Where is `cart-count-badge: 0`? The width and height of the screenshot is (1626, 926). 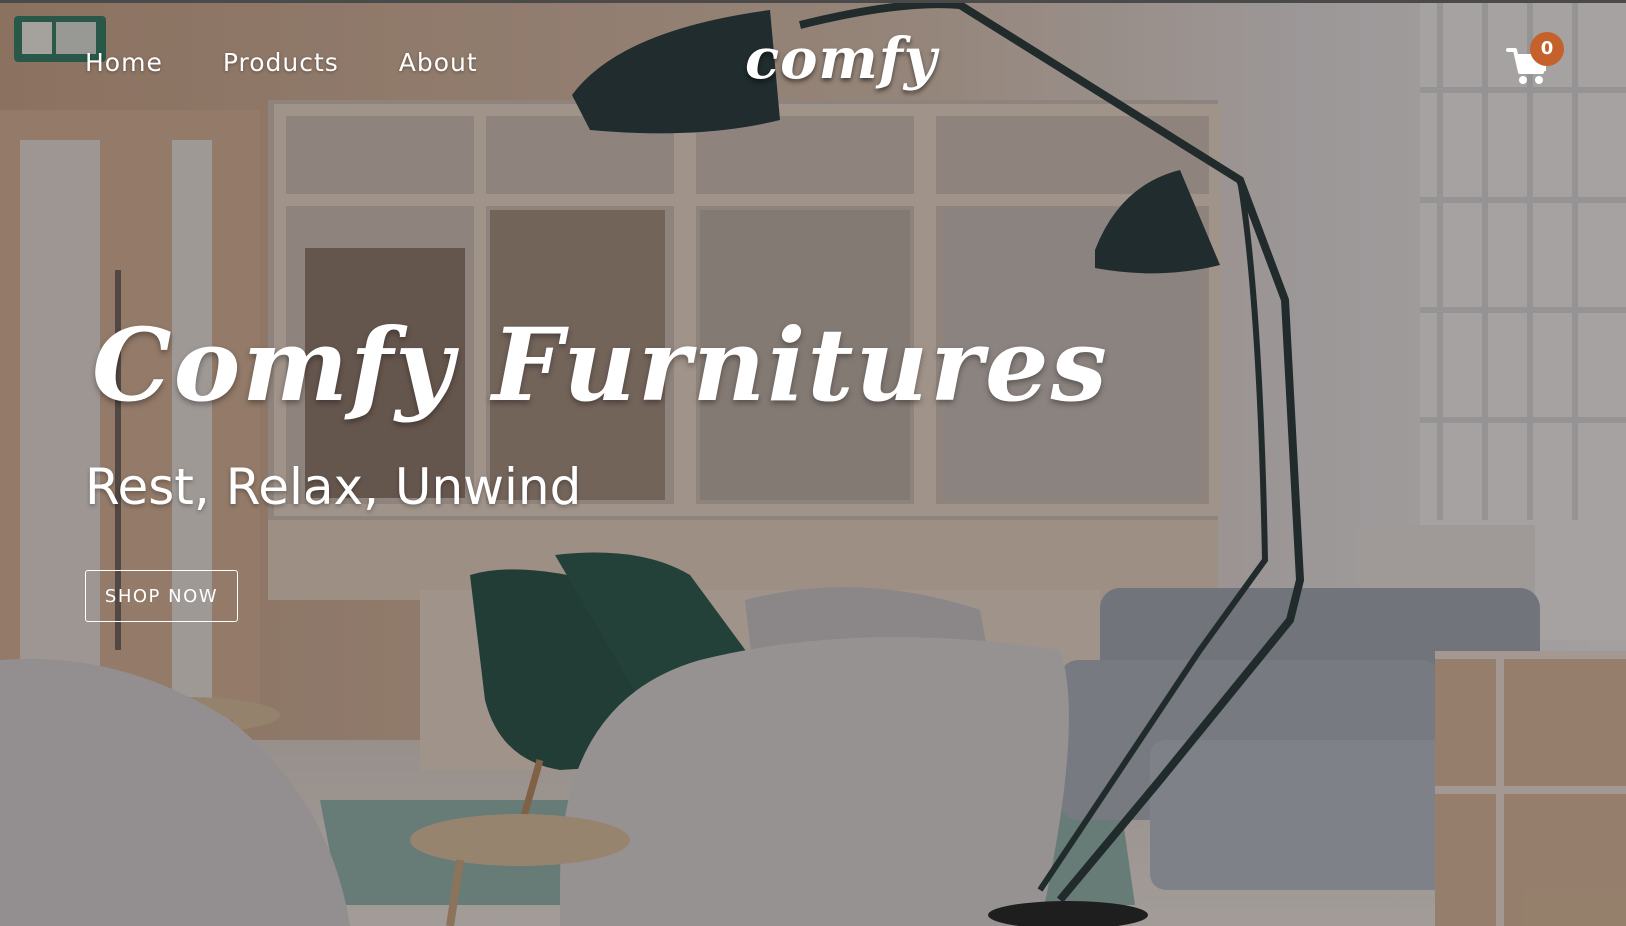
cart-count-badge: 0 is located at coordinates (1547, 49).